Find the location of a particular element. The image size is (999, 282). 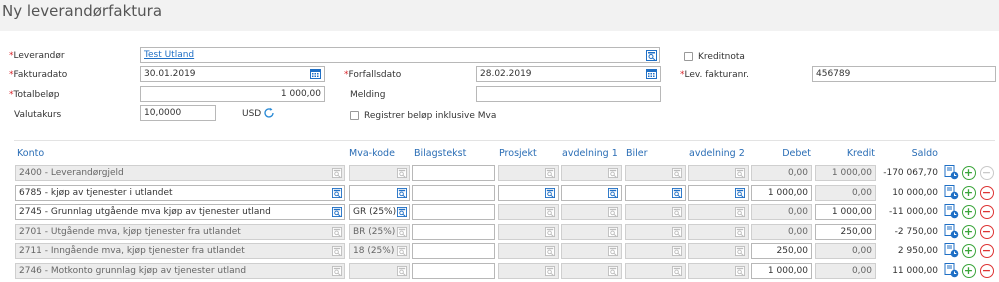

konto-field: 6785 - kjøp av tjenester i utlandet is located at coordinates (180, 193).